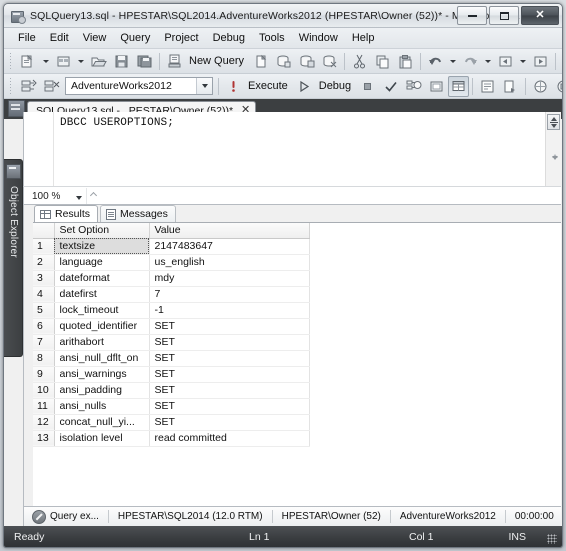  What do you see at coordinates (171, 246) in the screenshot?
I see `table-row: 1 textsize 2147483647` at bounding box center [171, 246].